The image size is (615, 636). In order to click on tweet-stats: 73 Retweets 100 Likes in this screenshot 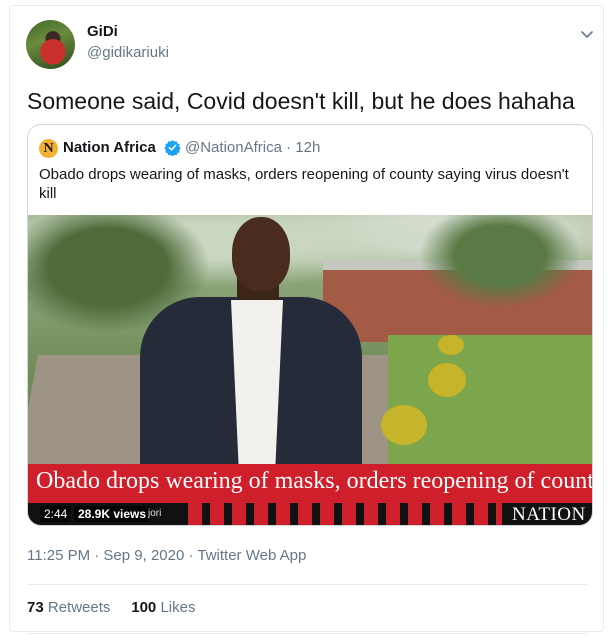, I will do `click(111, 607)`.